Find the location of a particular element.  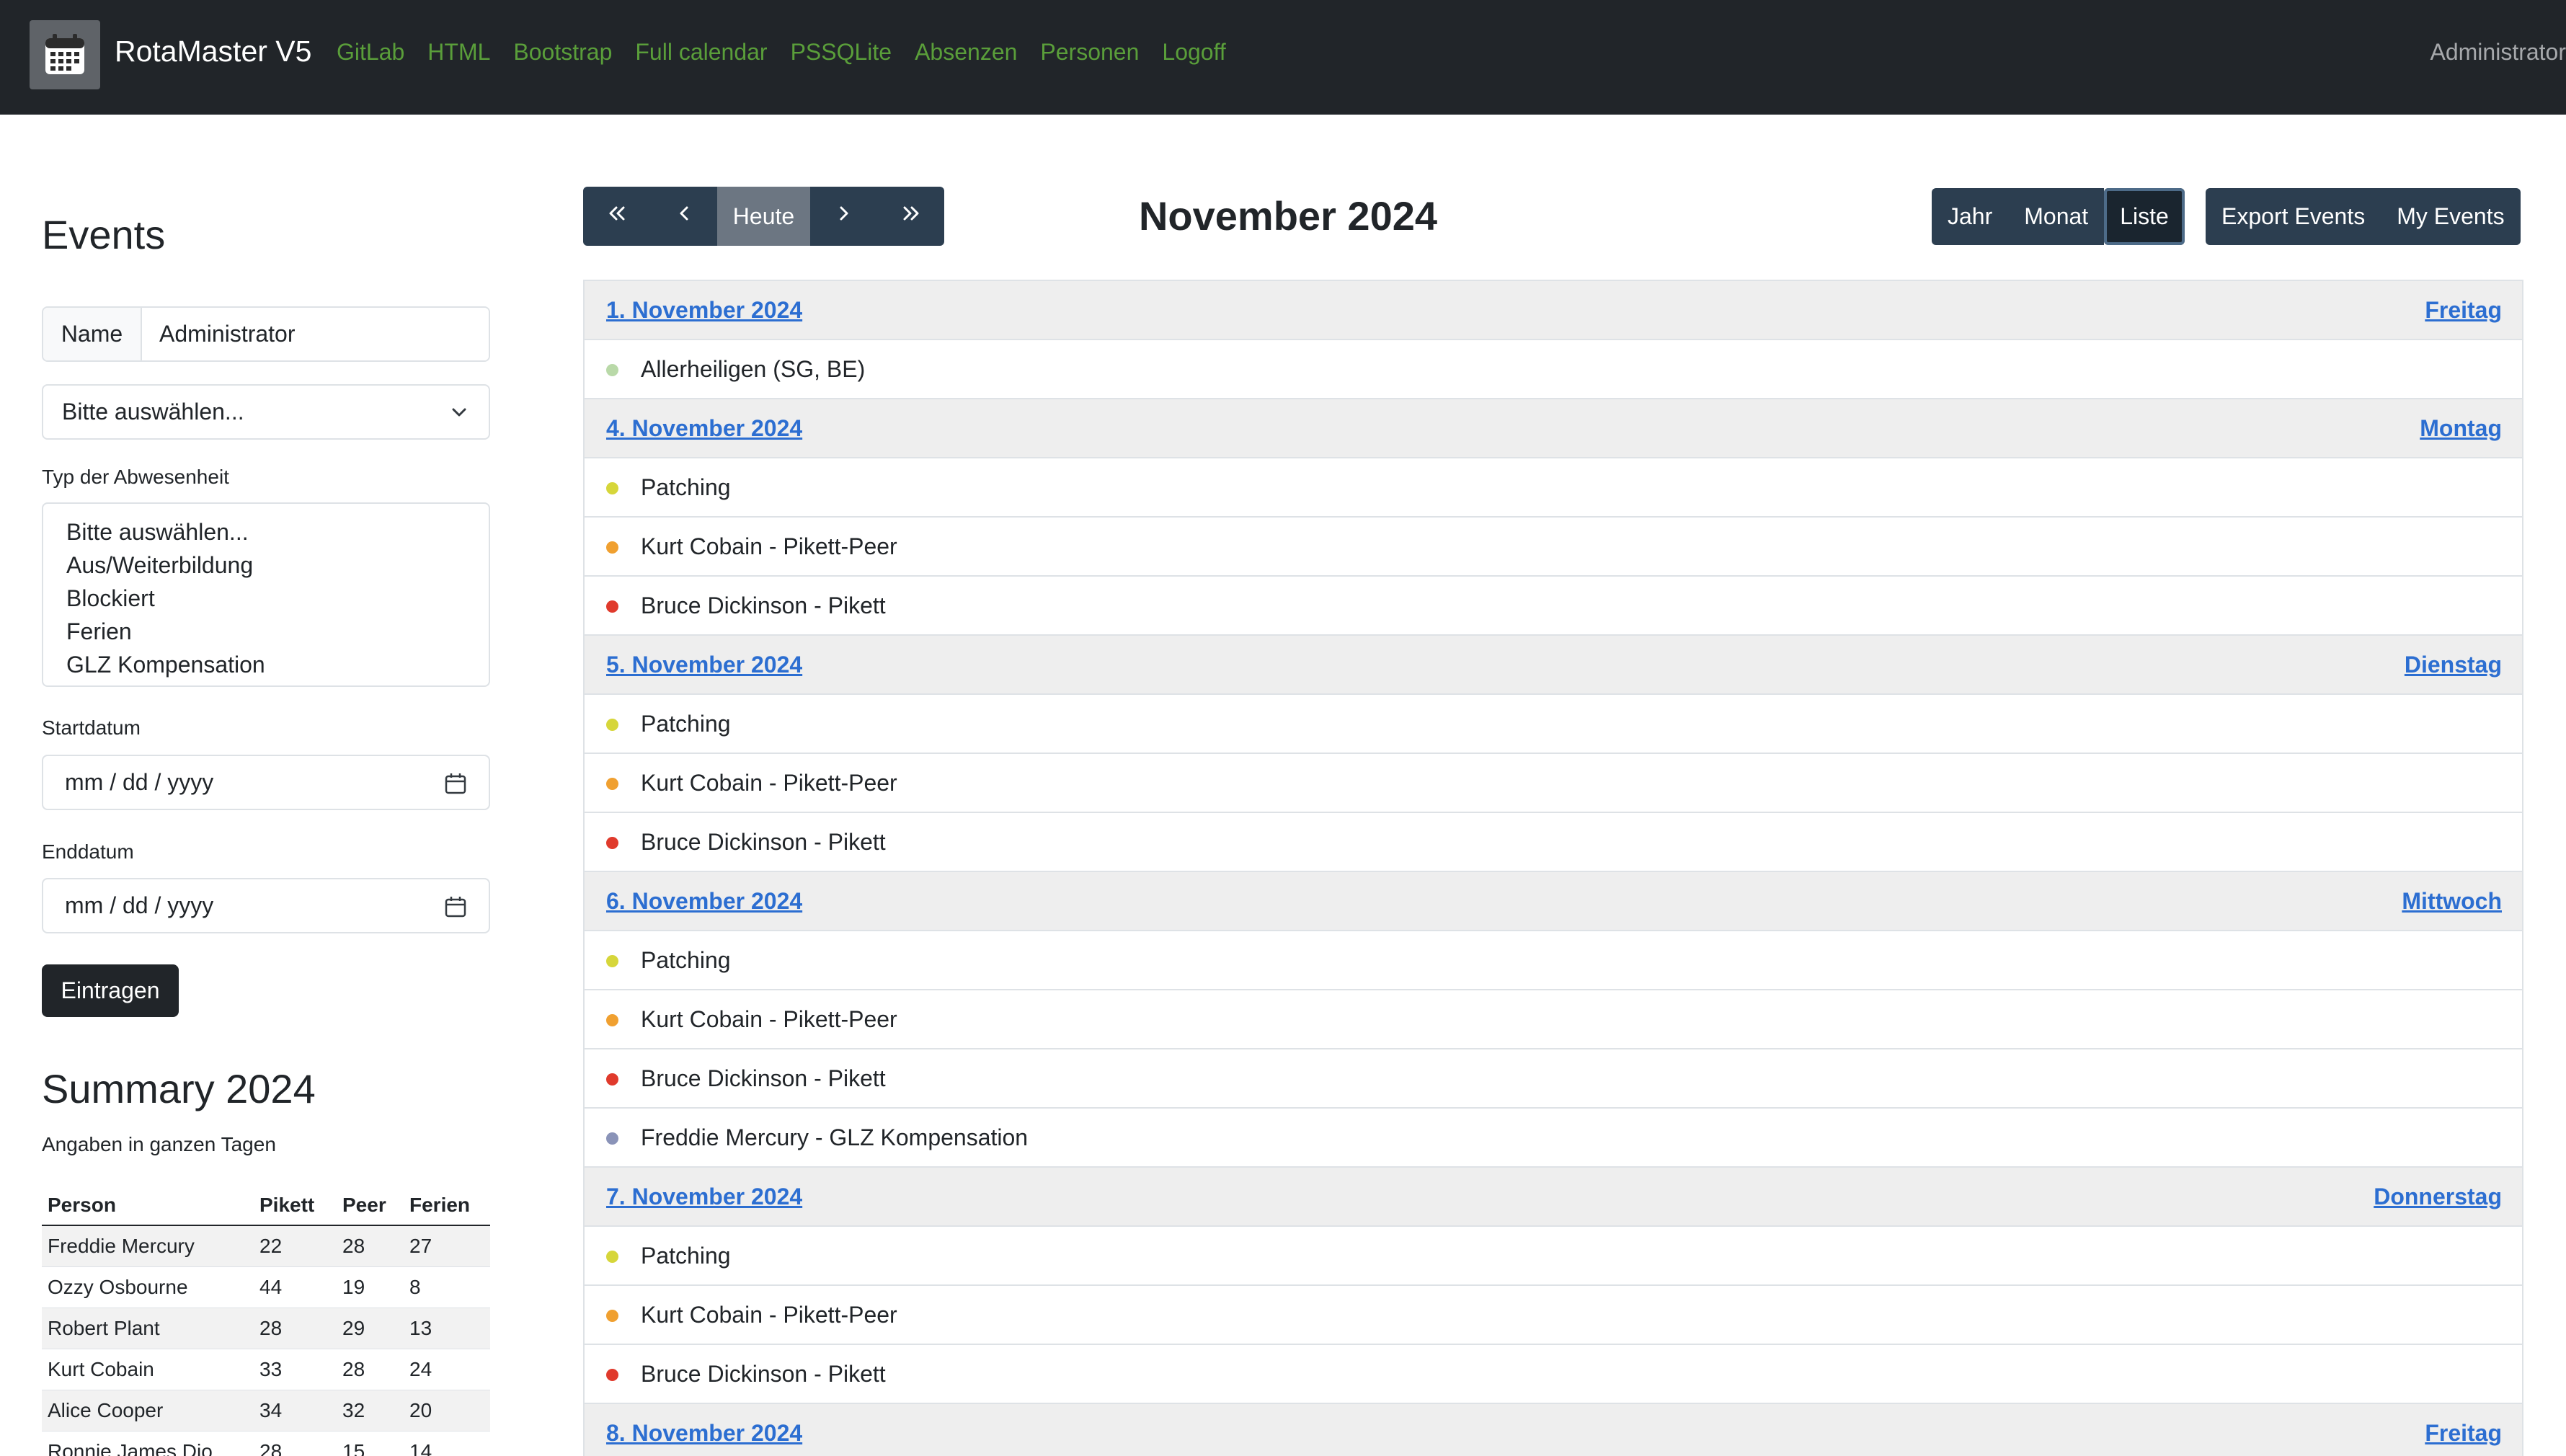

chevron-down-icon is located at coordinates (459, 415).